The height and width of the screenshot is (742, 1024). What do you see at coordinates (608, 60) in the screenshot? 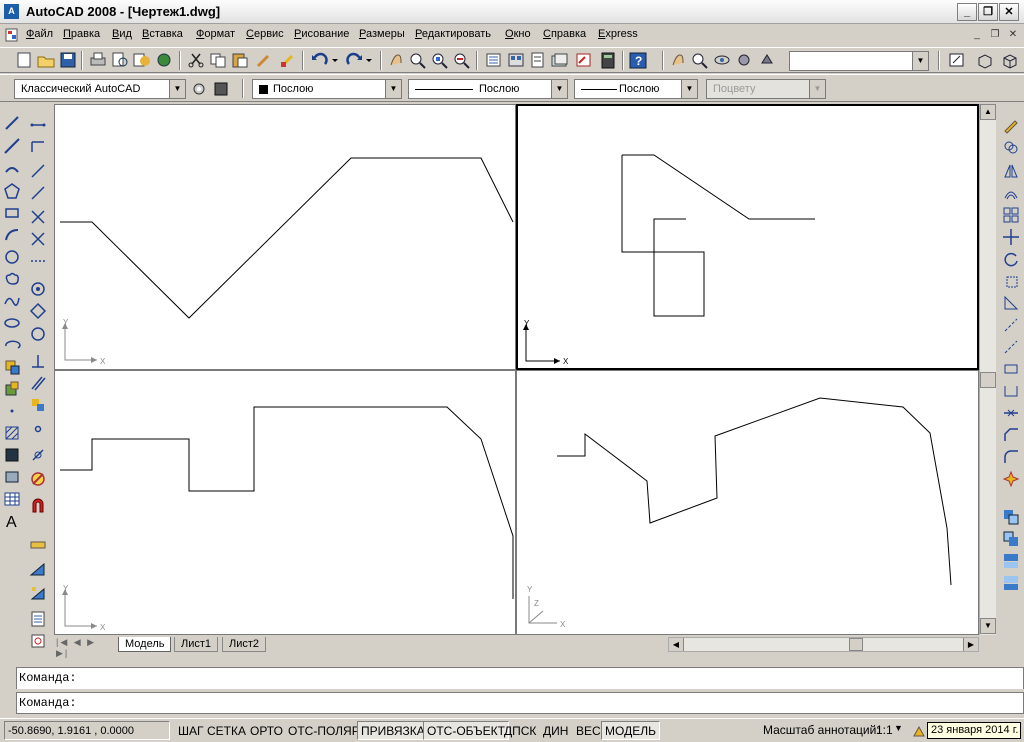
I see `calculator-icon` at bounding box center [608, 60].